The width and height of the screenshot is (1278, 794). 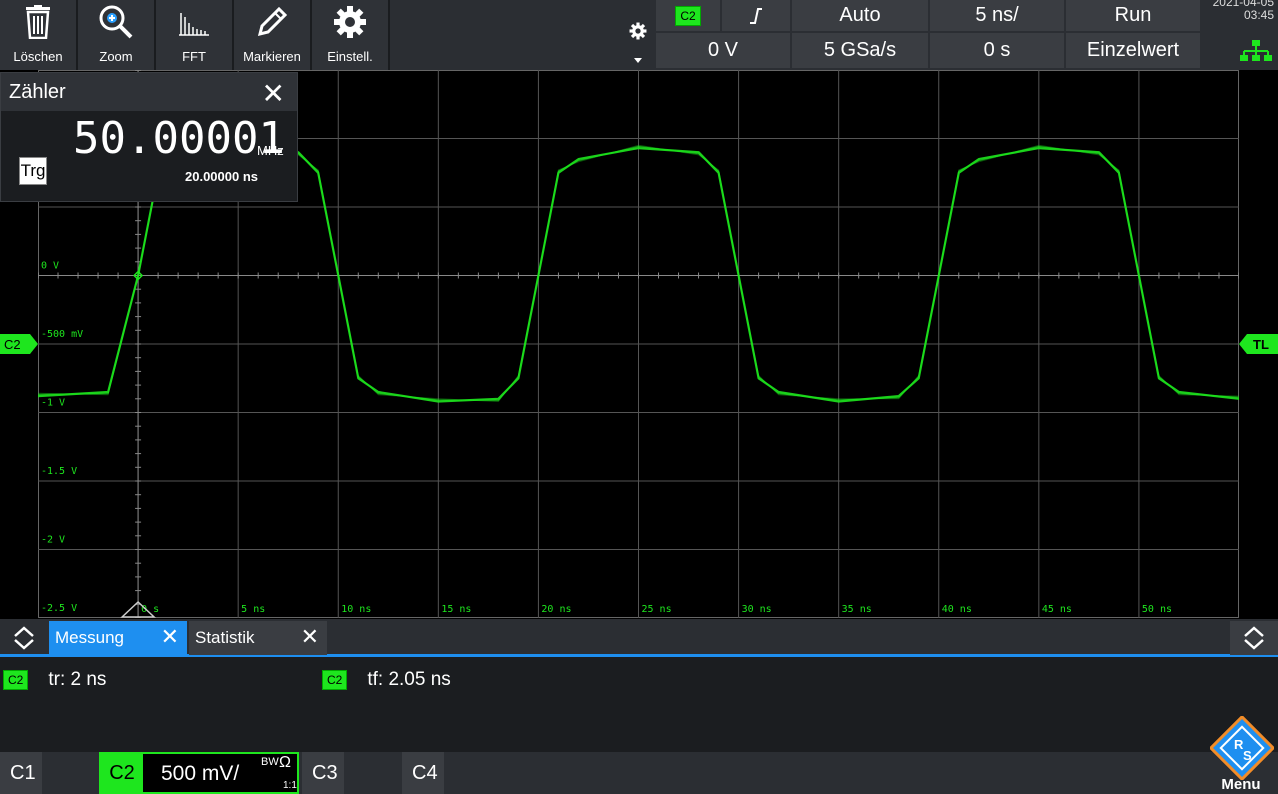 I want to click on channel-c1-button: C1, so click(x=48, y=773).